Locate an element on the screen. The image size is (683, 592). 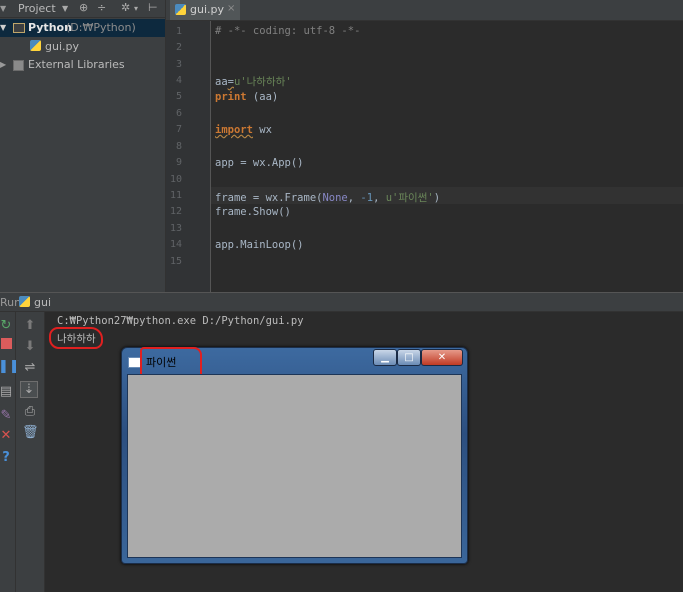
file-name-label: gui.py is located at coordinates (62, 46).